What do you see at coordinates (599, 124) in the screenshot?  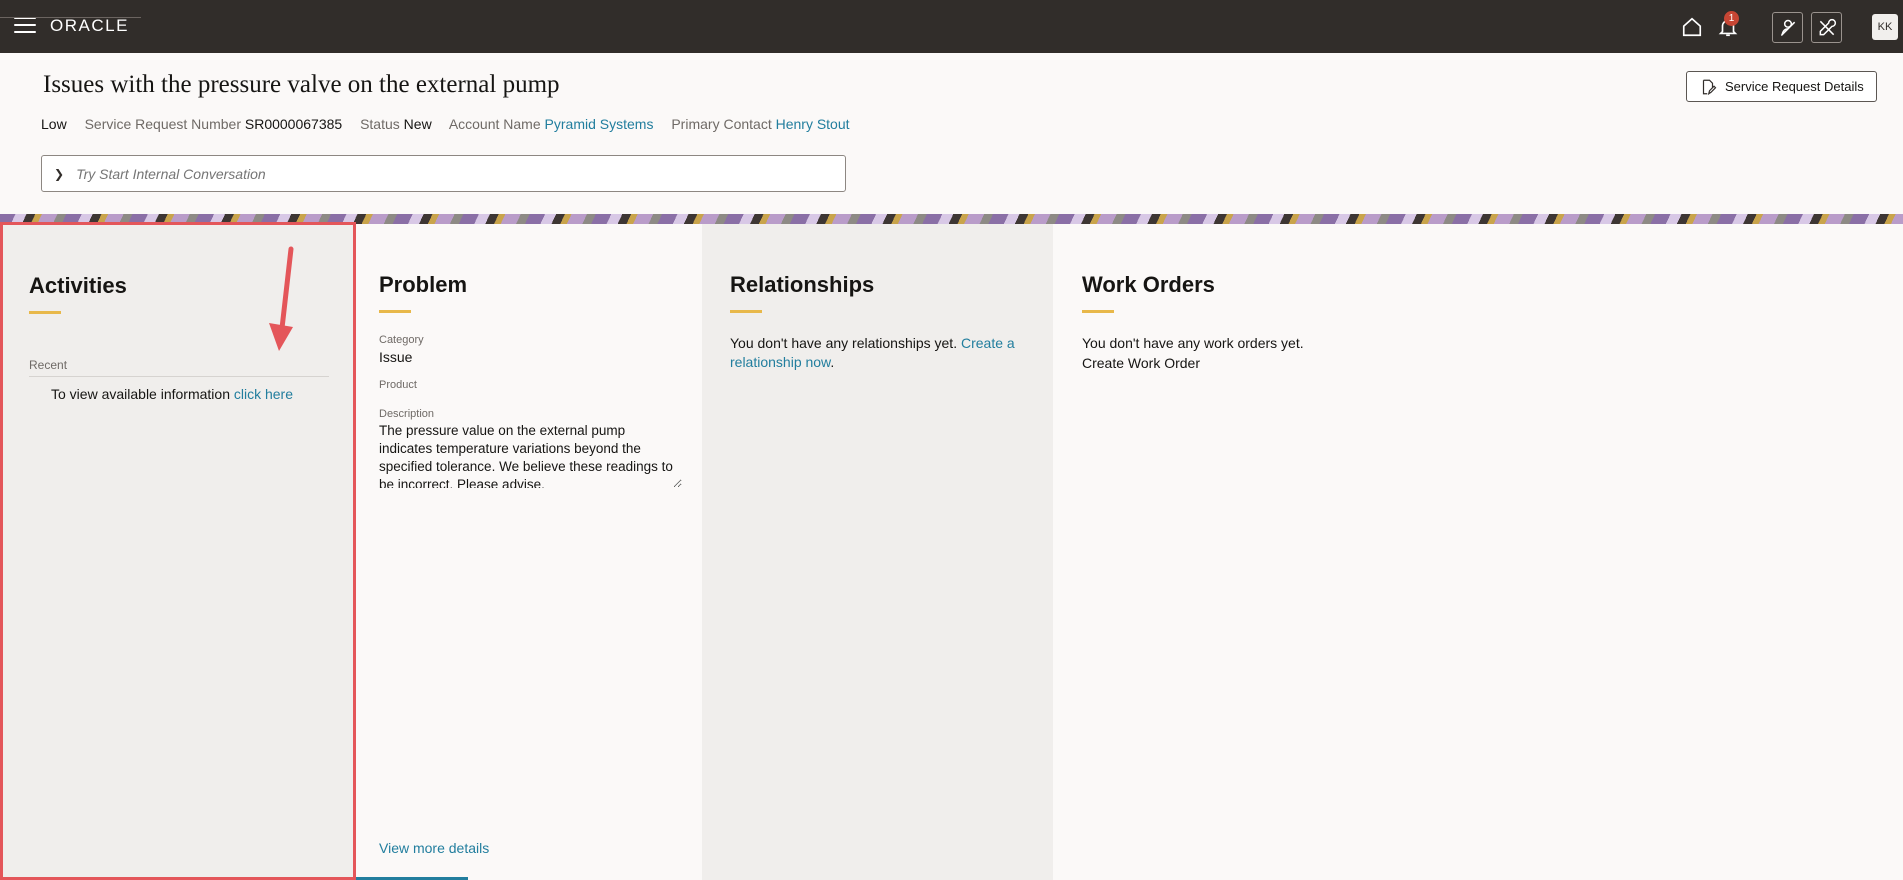 I see `account-name-link: Pyramid Systems` at bounding box center [599, 124].